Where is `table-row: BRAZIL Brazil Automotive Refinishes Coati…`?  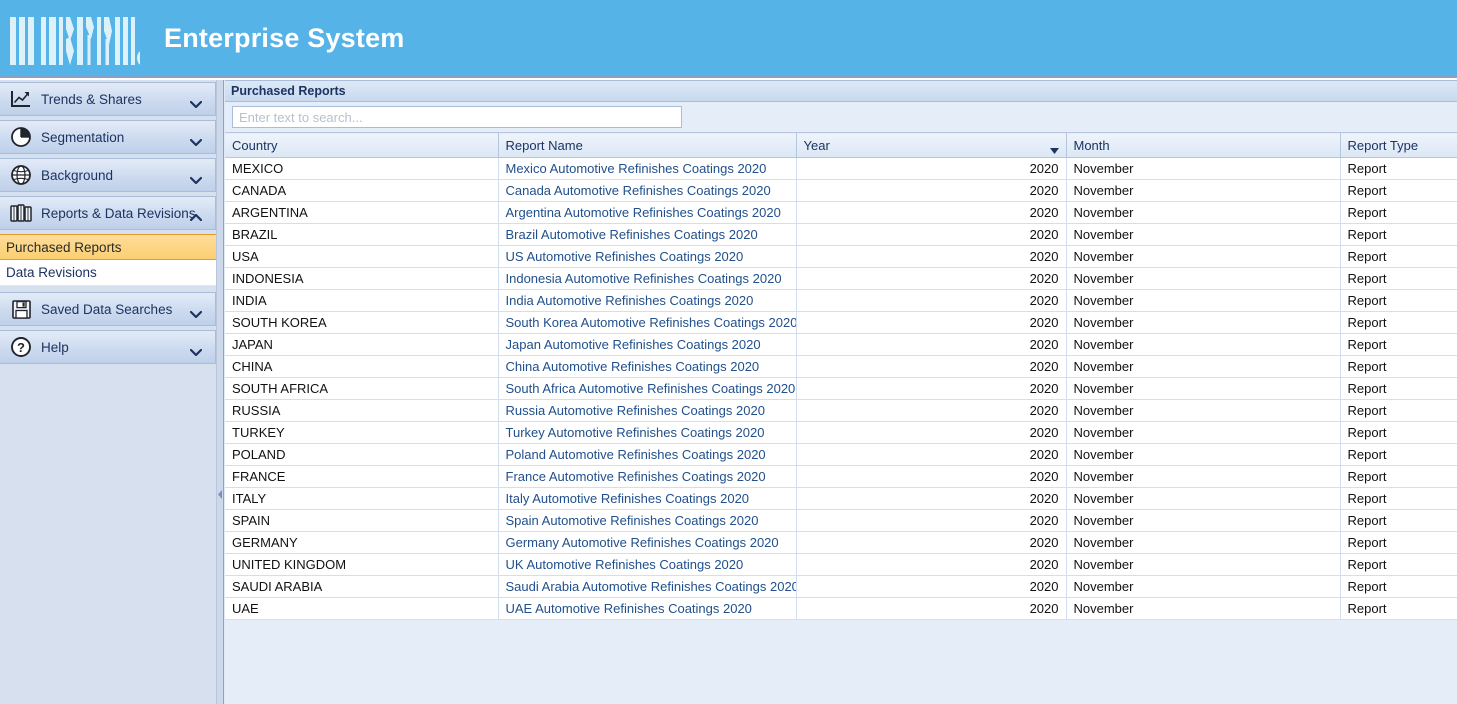
table-row: BRAZIL Brazil Automotive Refinishes Coati… is located at coordinates (841, 234).